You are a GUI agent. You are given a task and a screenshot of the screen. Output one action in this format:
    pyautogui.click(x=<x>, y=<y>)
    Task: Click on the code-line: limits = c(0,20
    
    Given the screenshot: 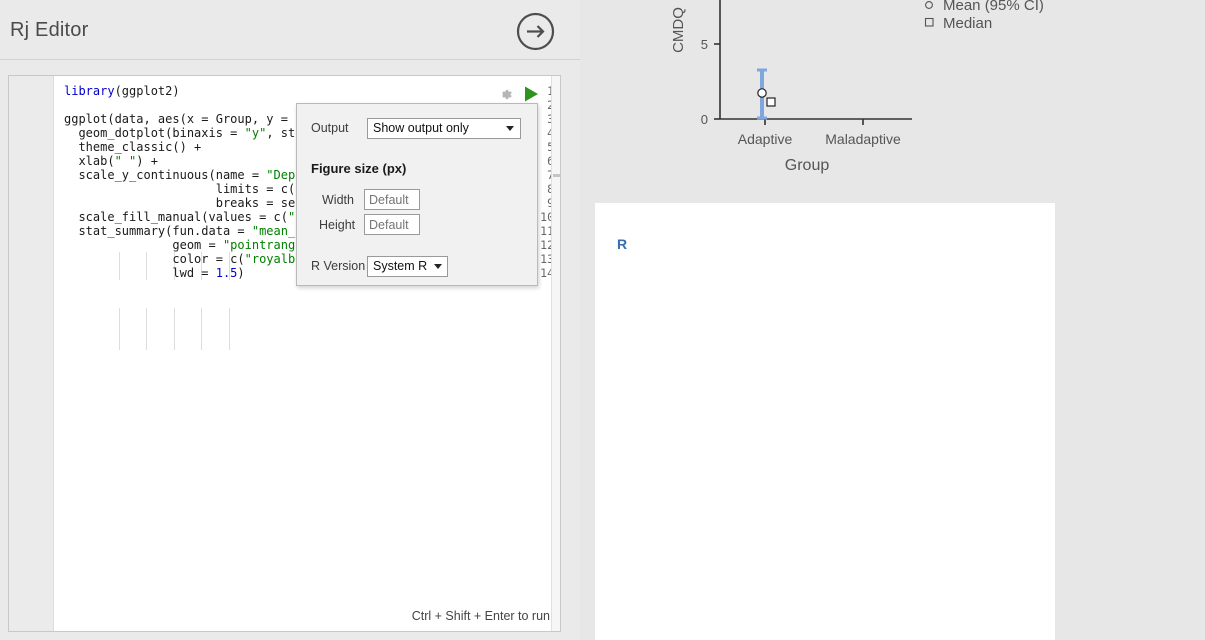 What is the action you would take?
    pyautogui.click(x=194, y=189)
    